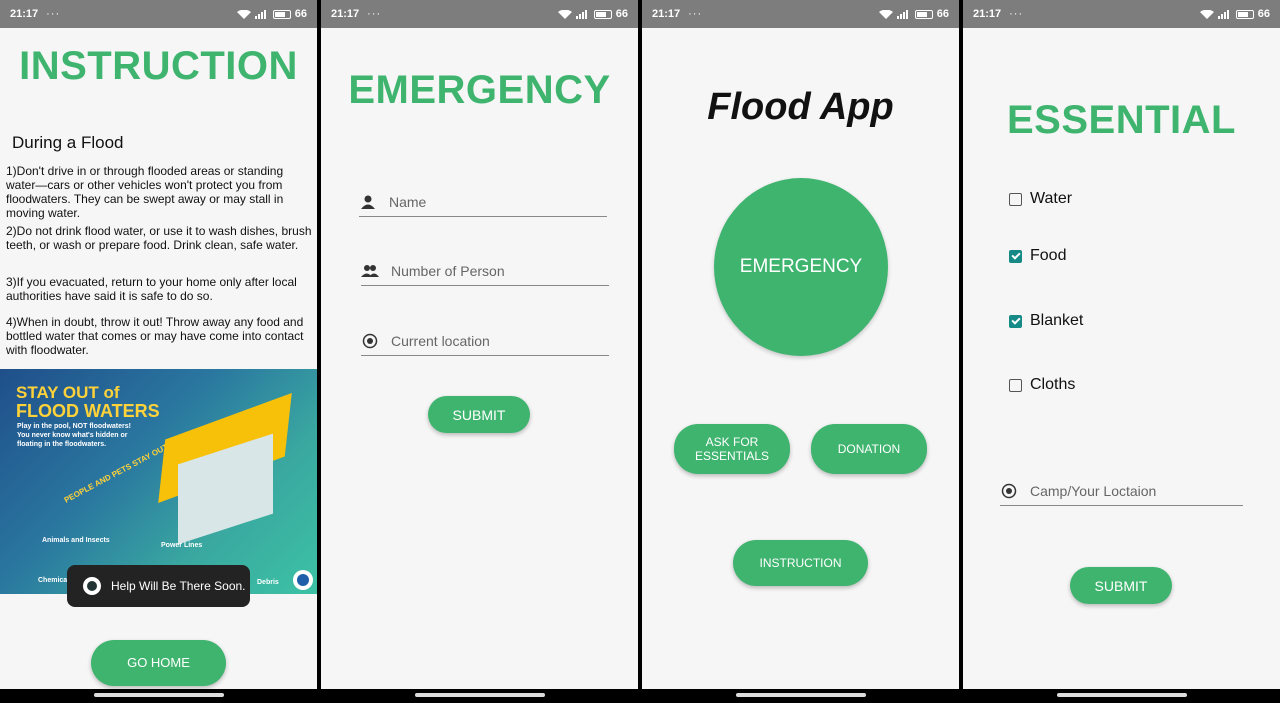  What do you see at coordinates (268, 582) in the screenshot?
I see `poster-label-debris: Debris` at bounding box center [268, 582].